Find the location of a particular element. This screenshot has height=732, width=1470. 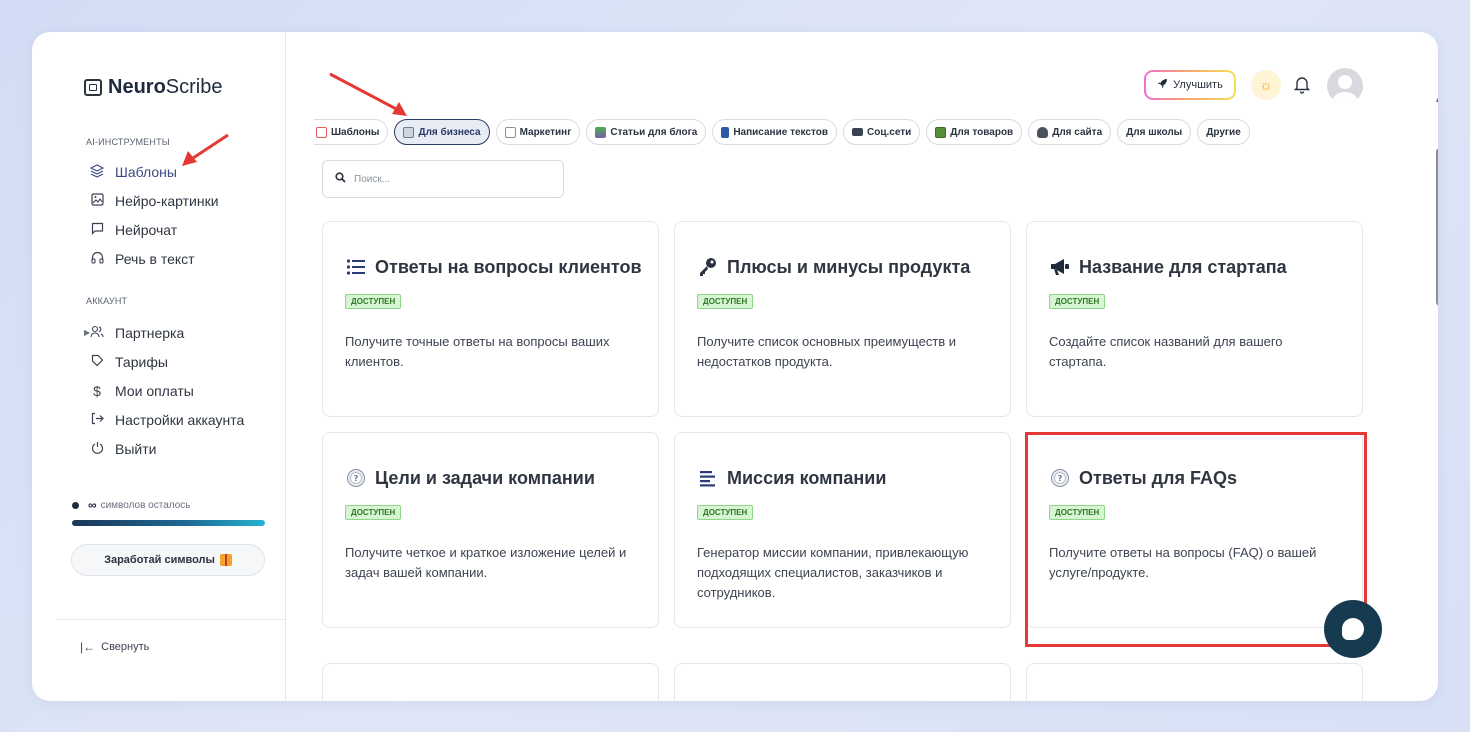

chip-label: Статьи для блога is located at coordinates (654, 132).